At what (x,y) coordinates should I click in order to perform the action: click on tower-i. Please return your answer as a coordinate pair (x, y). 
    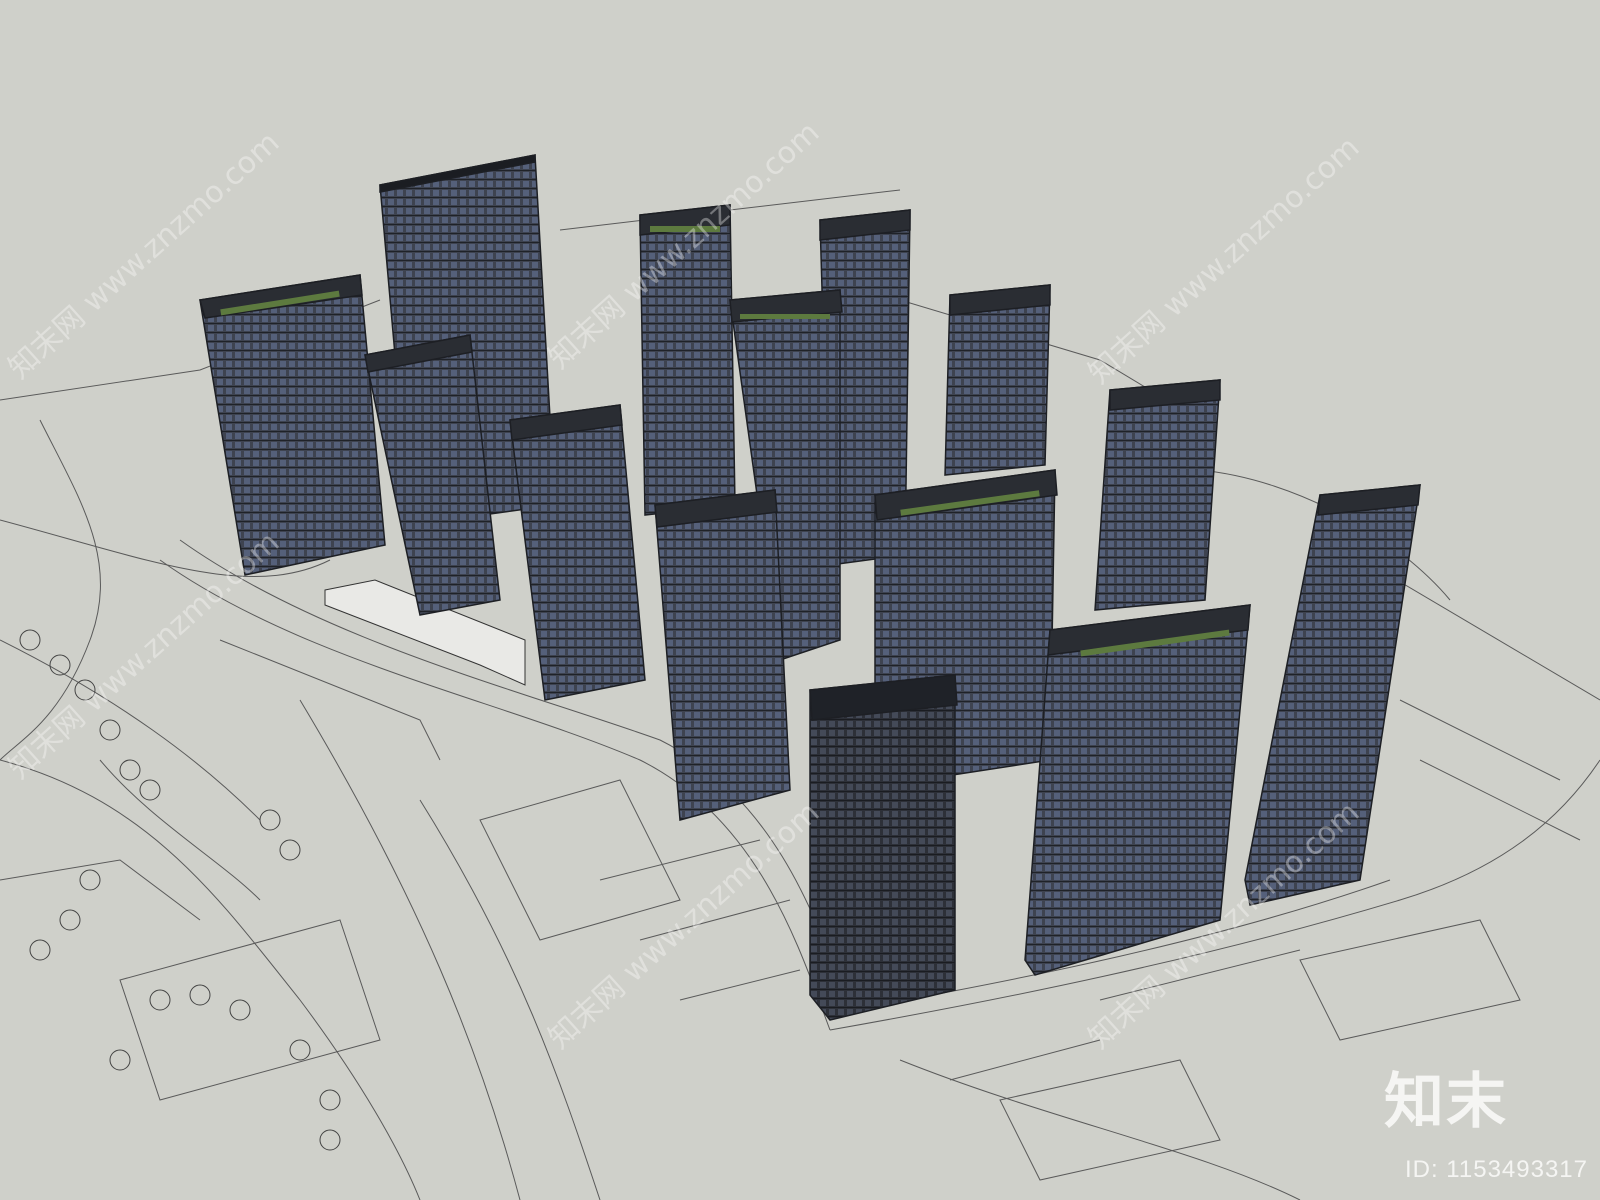
    Looking at the image, I should click on (577, 552).